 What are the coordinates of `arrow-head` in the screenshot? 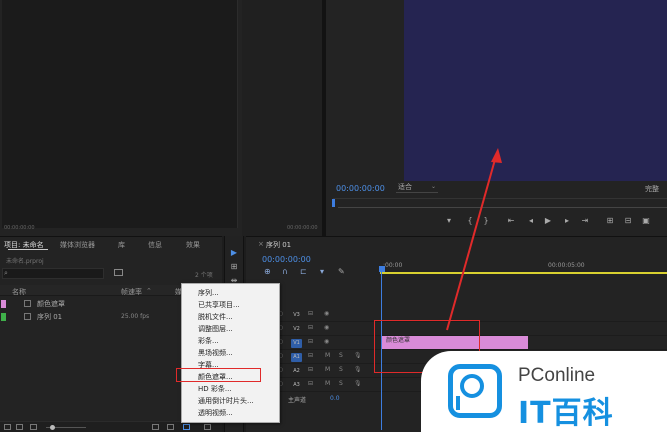 It's located at (496, 155).